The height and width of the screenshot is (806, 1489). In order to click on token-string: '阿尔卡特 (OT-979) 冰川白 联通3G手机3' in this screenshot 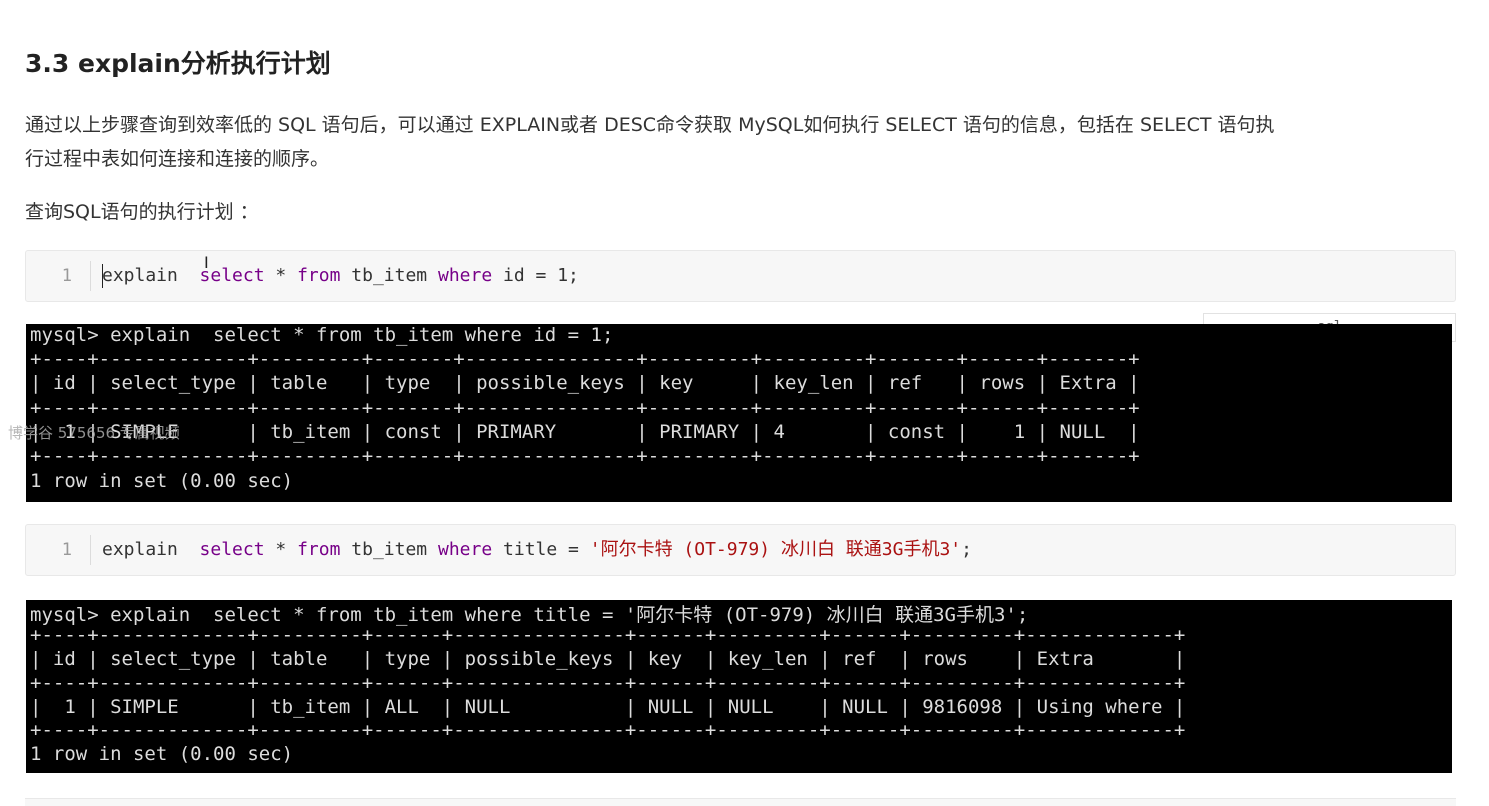, I will do `click(775, 549)`.